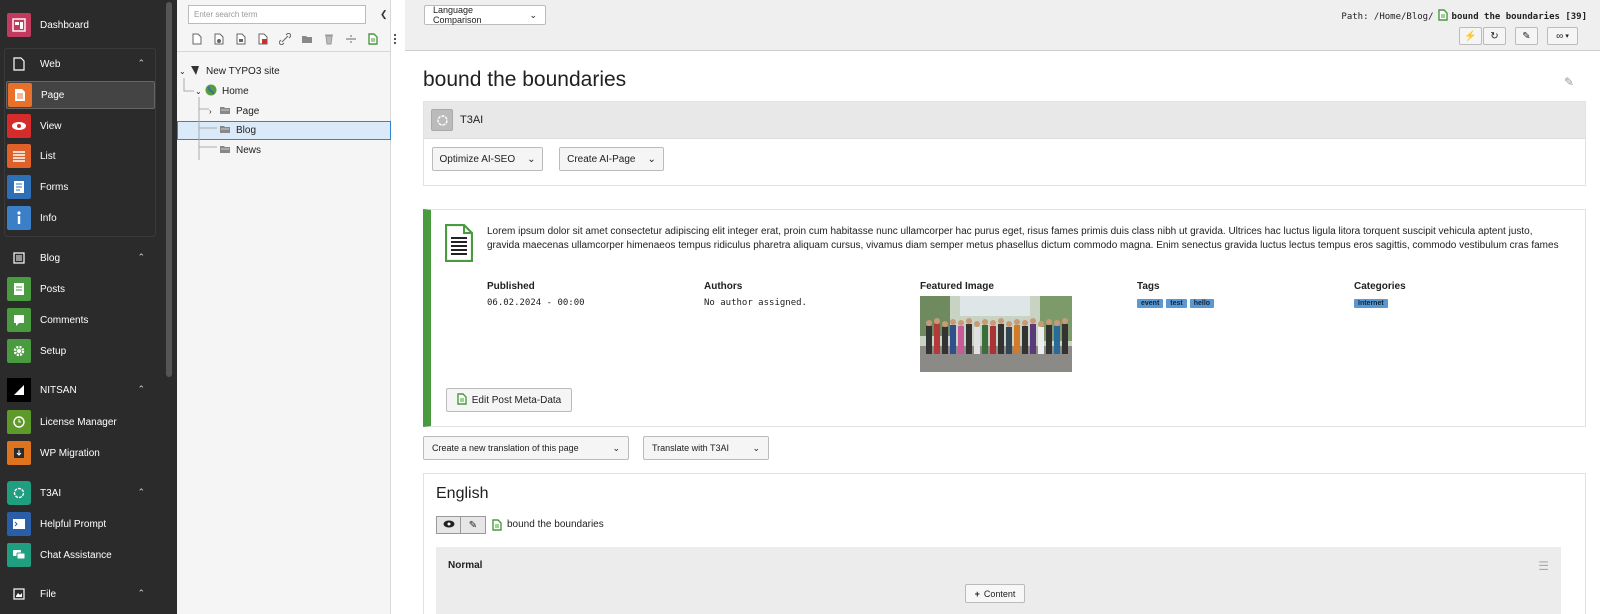 This screenshot has width=1600, height=614. What do you see at coordinates (329, 39) in the screenshot?
I see `trash-icon` at bounding box center [329, 39].